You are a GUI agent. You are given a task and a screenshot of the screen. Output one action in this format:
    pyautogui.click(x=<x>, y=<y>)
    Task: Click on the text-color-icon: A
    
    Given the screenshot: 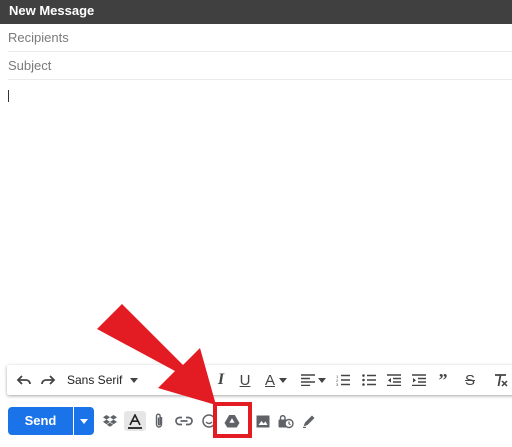 What is the action you would take?
    pyautogui.click(x=270, y=380)
    